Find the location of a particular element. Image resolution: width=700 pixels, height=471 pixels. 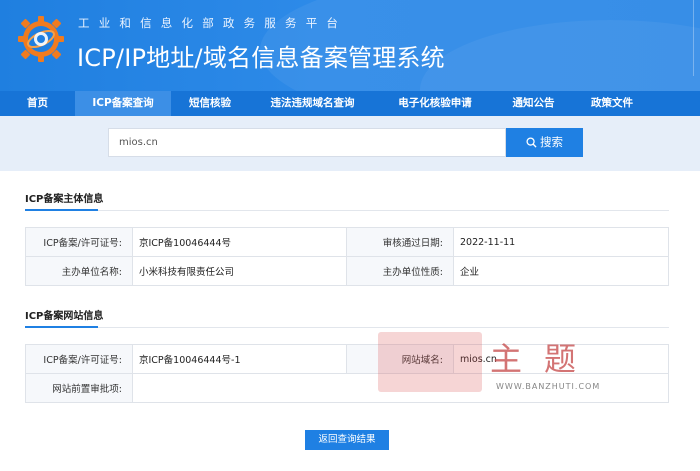

section-title-subject: ICP备案主体信息 is located at coordinates (64, 199).